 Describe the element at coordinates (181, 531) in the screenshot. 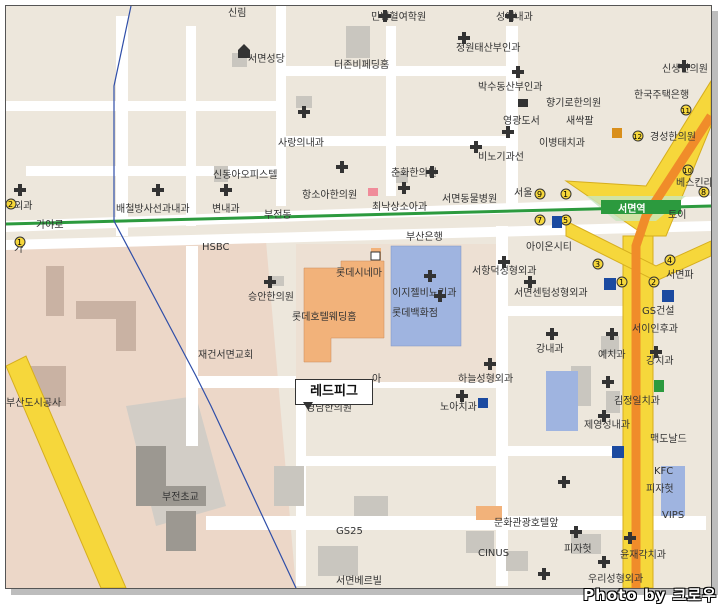

I see `school-building` at that location.